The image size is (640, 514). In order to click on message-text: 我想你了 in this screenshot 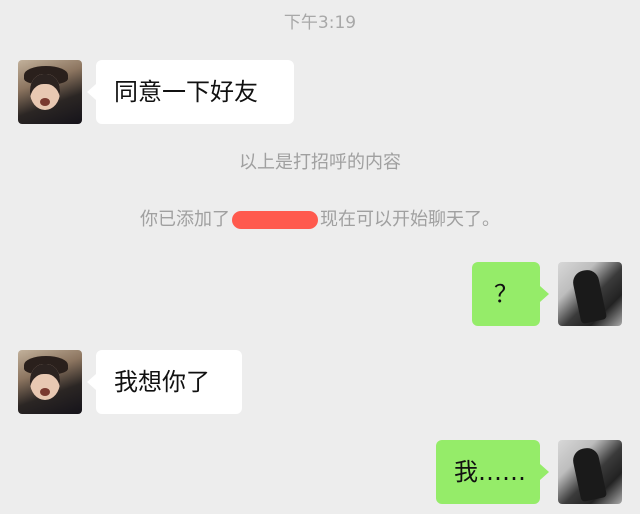, I will do `click(162, 382)`.